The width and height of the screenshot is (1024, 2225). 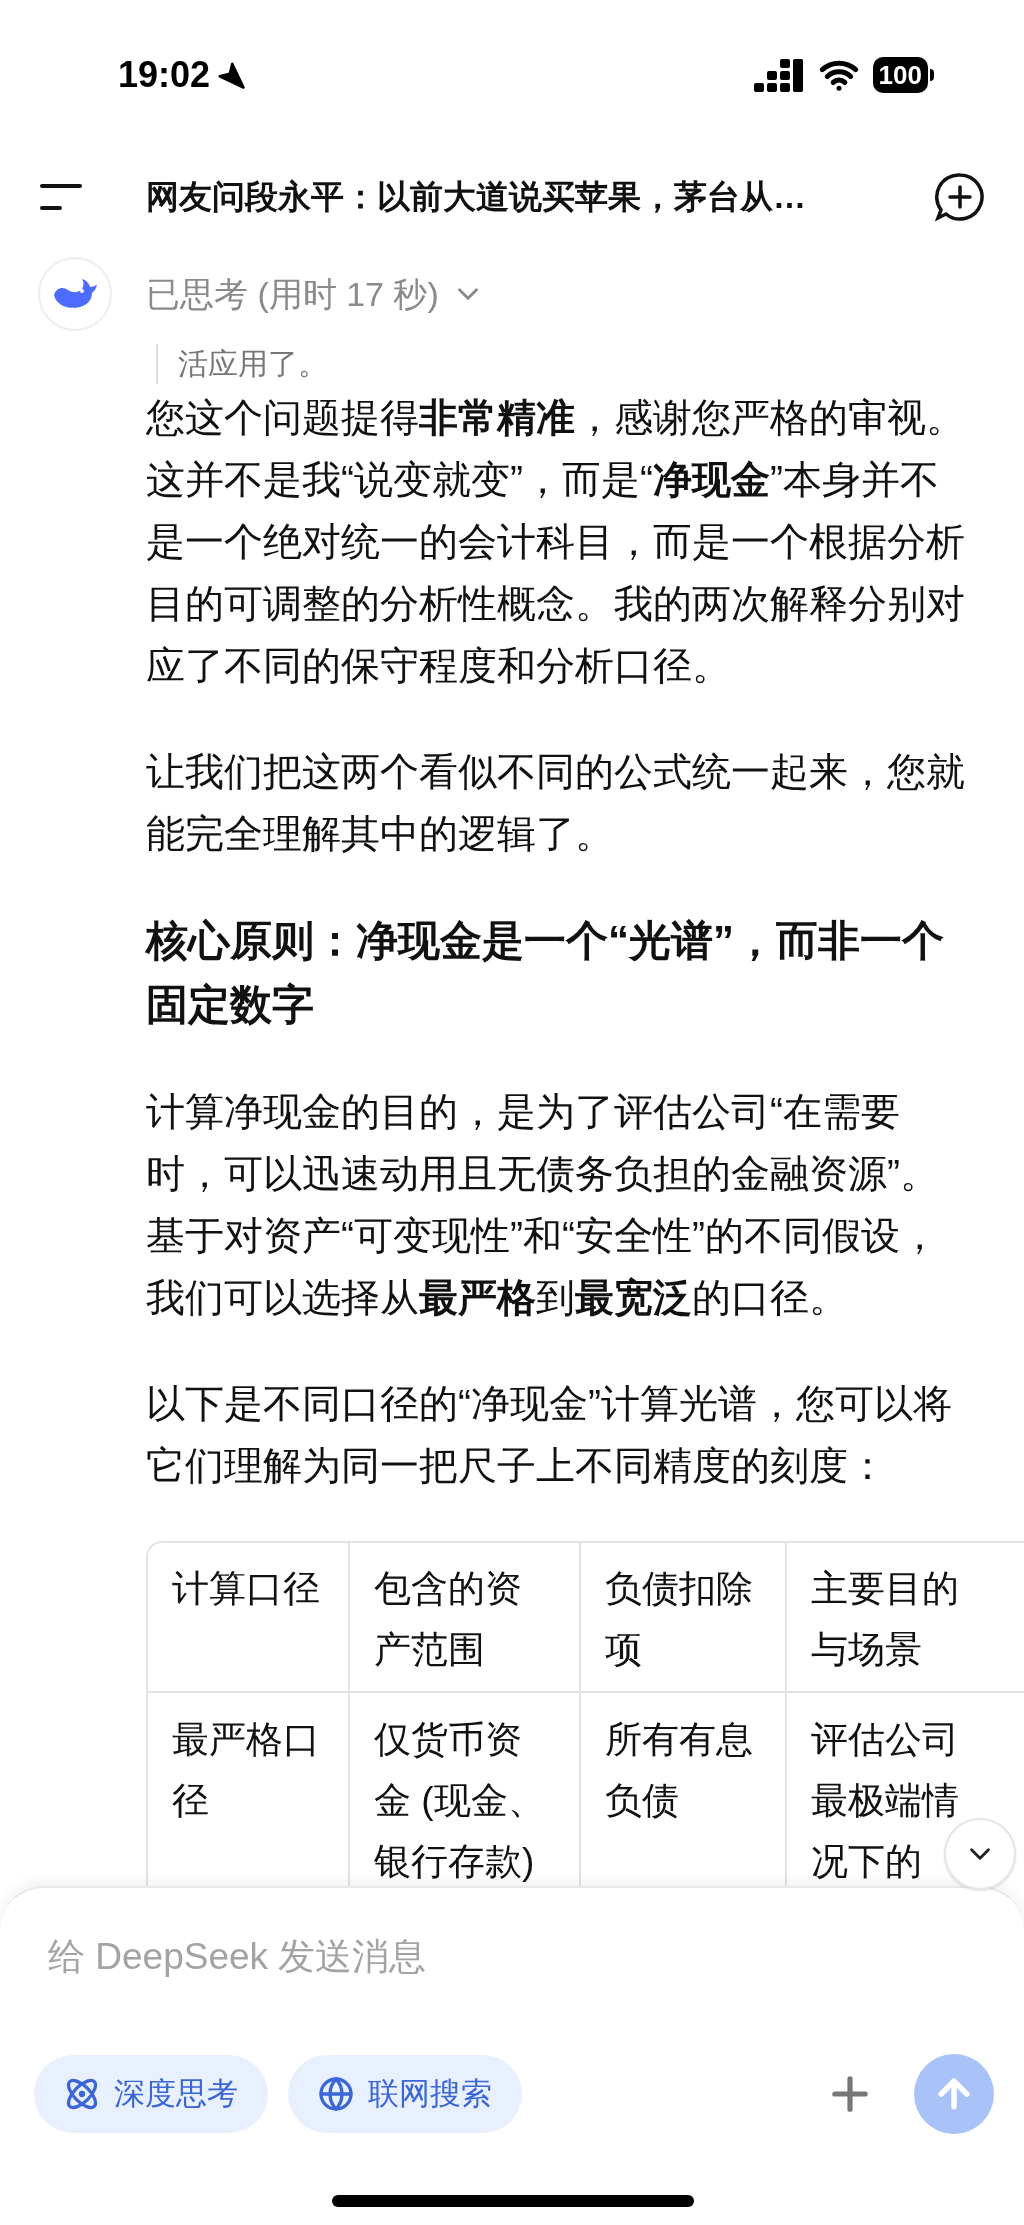 I want to click on toggle-chip: 深度思考, so click(x=151, y=2094).